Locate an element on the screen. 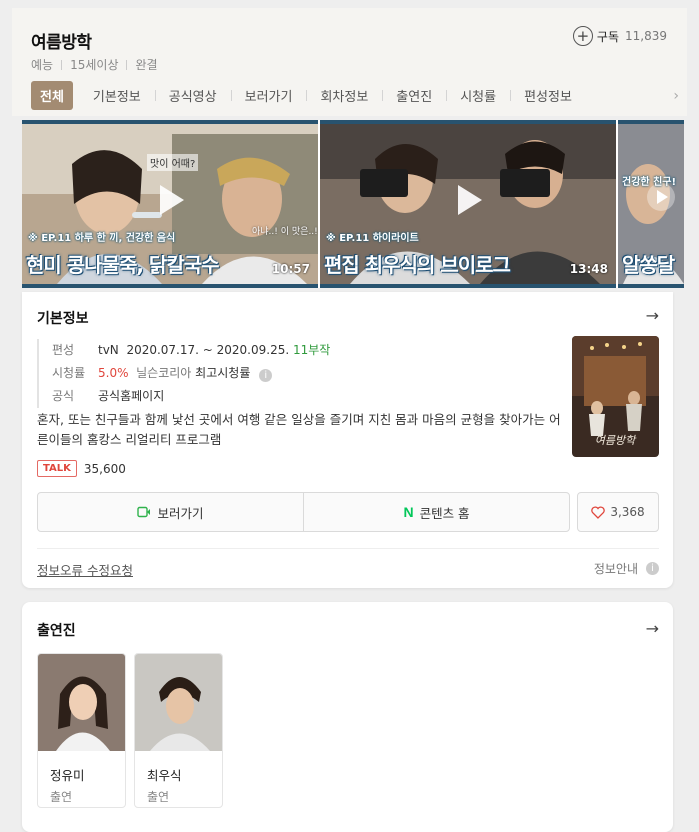 The width and height of the screenshot is (699, 832). video-subcaption: ※ EP.11 하이라이트 is located at coordinates (372, 238).